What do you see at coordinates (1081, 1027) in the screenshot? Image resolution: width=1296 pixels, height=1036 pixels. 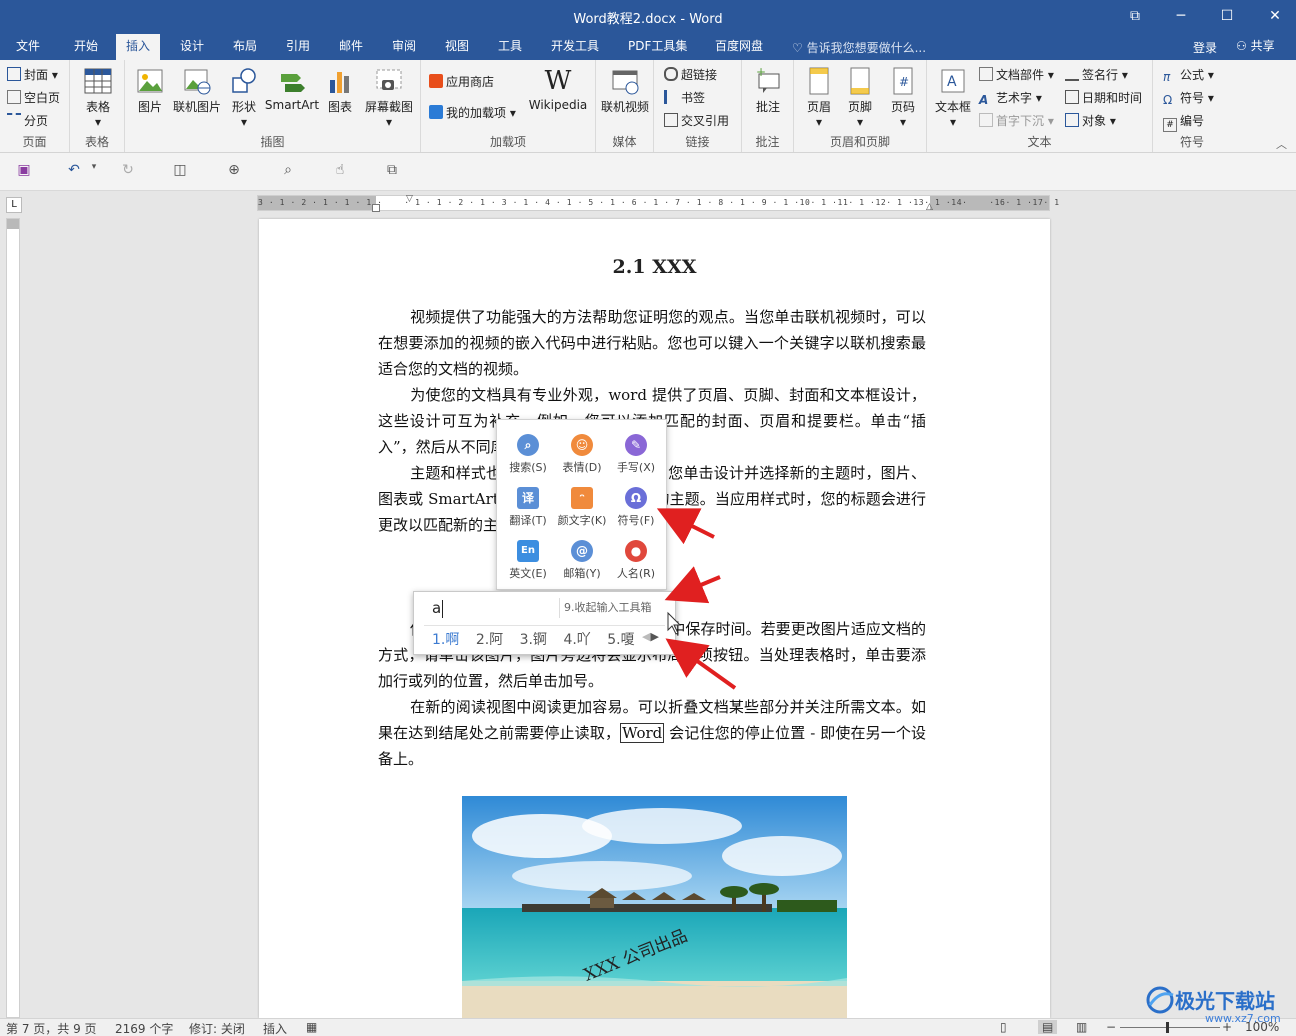 I see `web-layout-icon: ▥` at bounding box center [1081, 1027].